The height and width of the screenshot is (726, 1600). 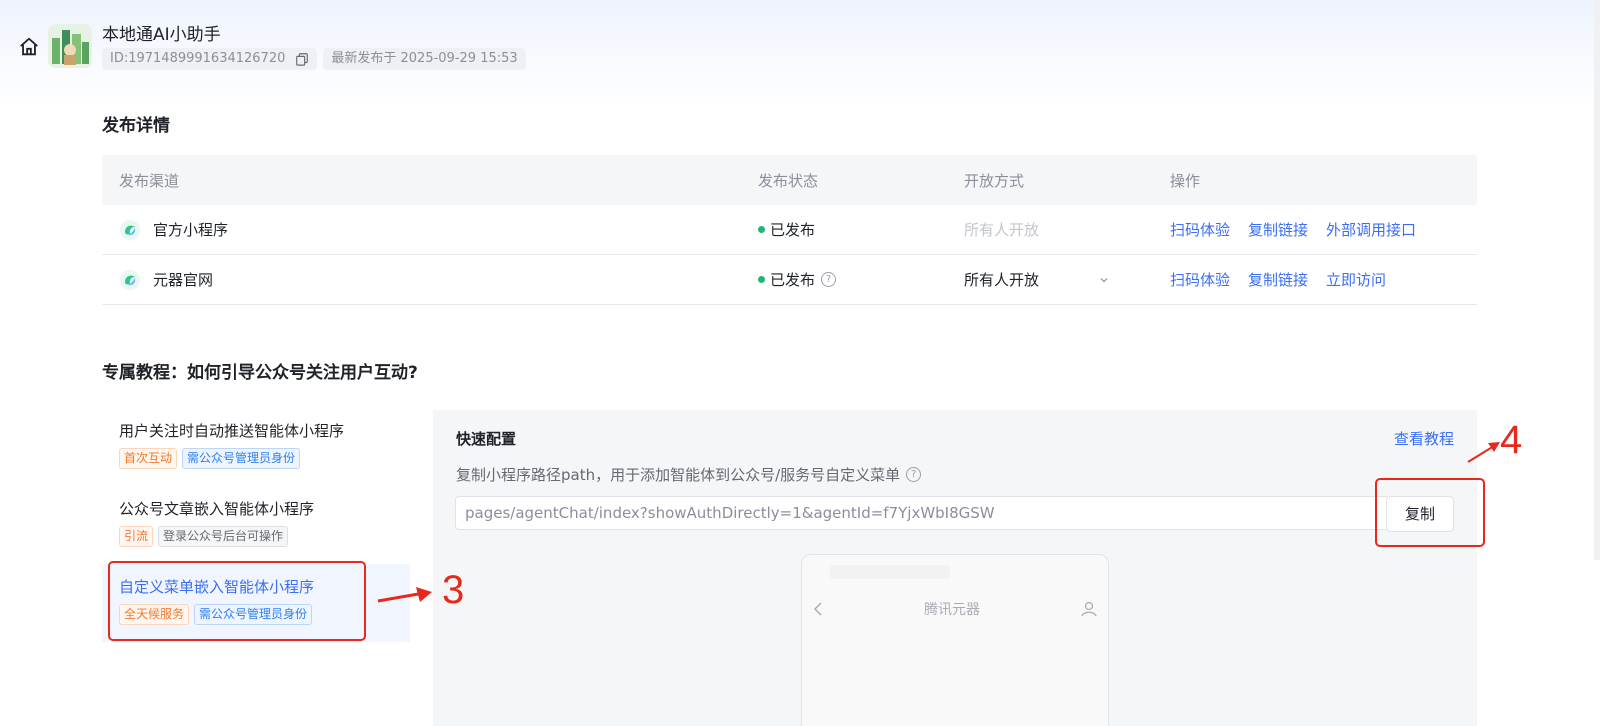 I want to click on annotation-label-3: 3, so click(x=453, y=590).